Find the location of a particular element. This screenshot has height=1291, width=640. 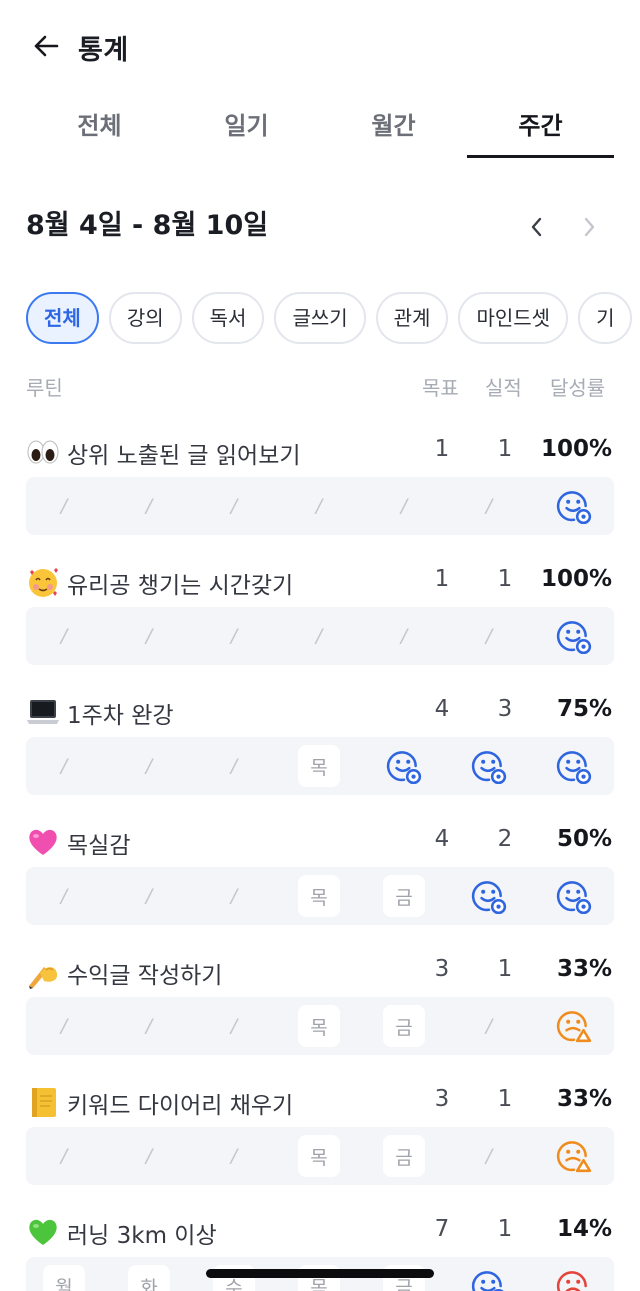

routine-summary: 상위 노출된 글 읽어보기 1 1 100% is located at coordinates (320, 452).